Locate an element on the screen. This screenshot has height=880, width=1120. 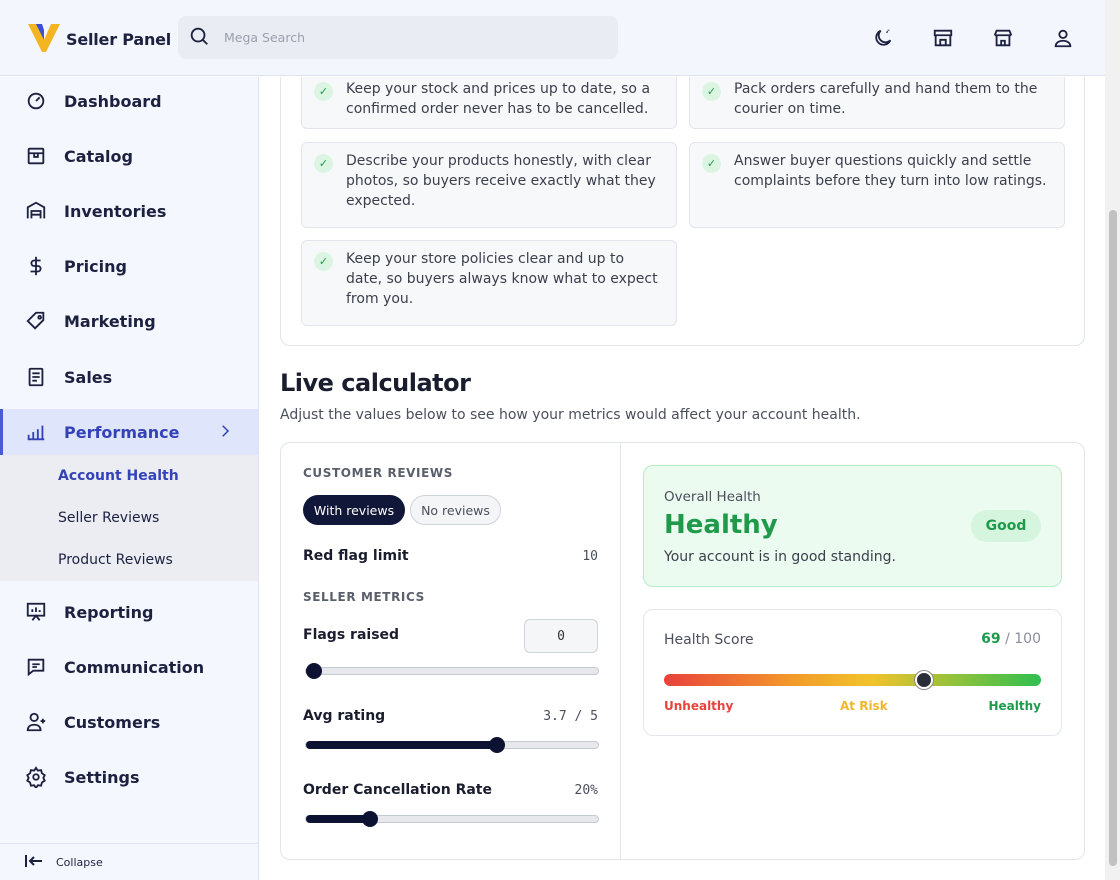
avg-rating-label: Avg rating is located at coordinates (344, 716).